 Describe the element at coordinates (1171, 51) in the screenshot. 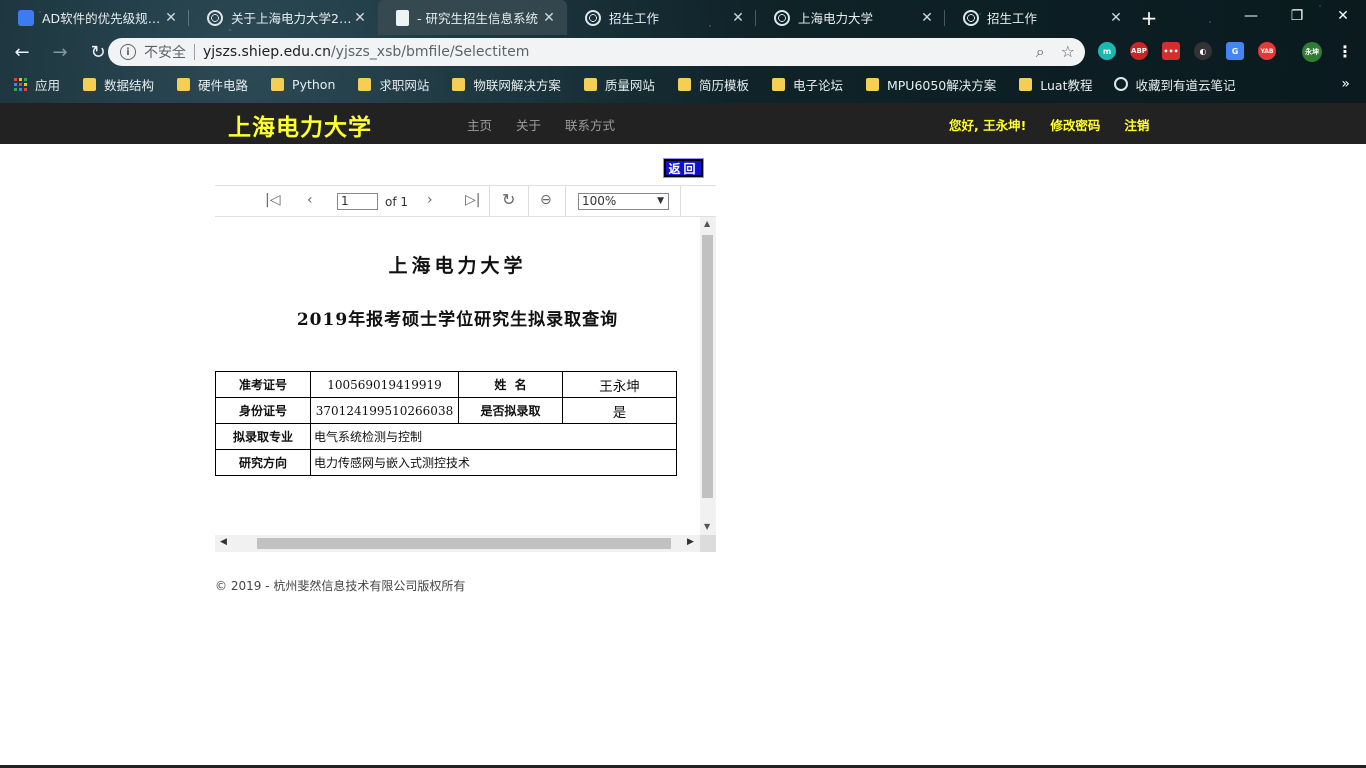

I see `extension-dots-icon: •••` at that location.